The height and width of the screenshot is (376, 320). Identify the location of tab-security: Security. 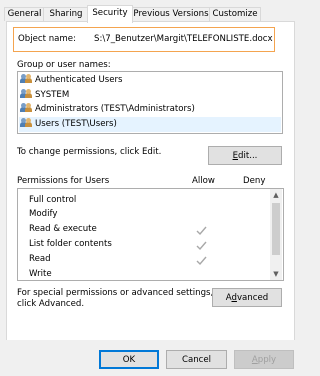
(110, 14).